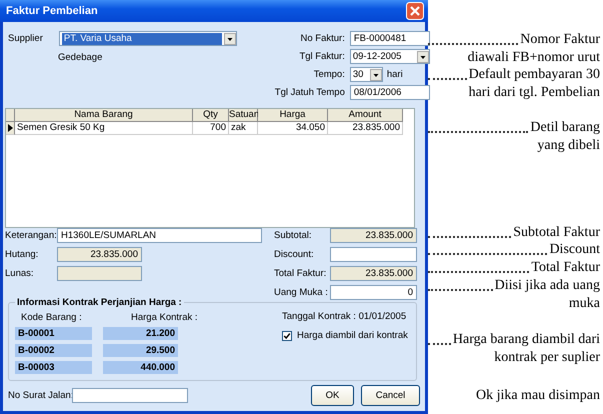 The image size is (603, 414). Describe the element at coordinates (556, 233) in the screenshot. I see `annotation-text: Subtotal Faktur` at that location.